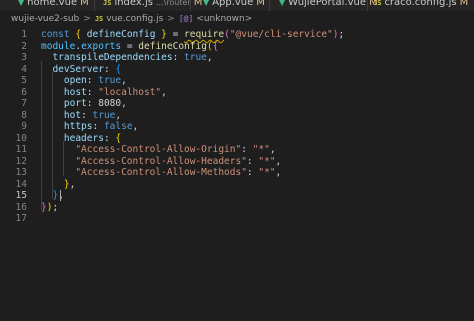  I want to click on line-code: headers: {, so click(81, 139).